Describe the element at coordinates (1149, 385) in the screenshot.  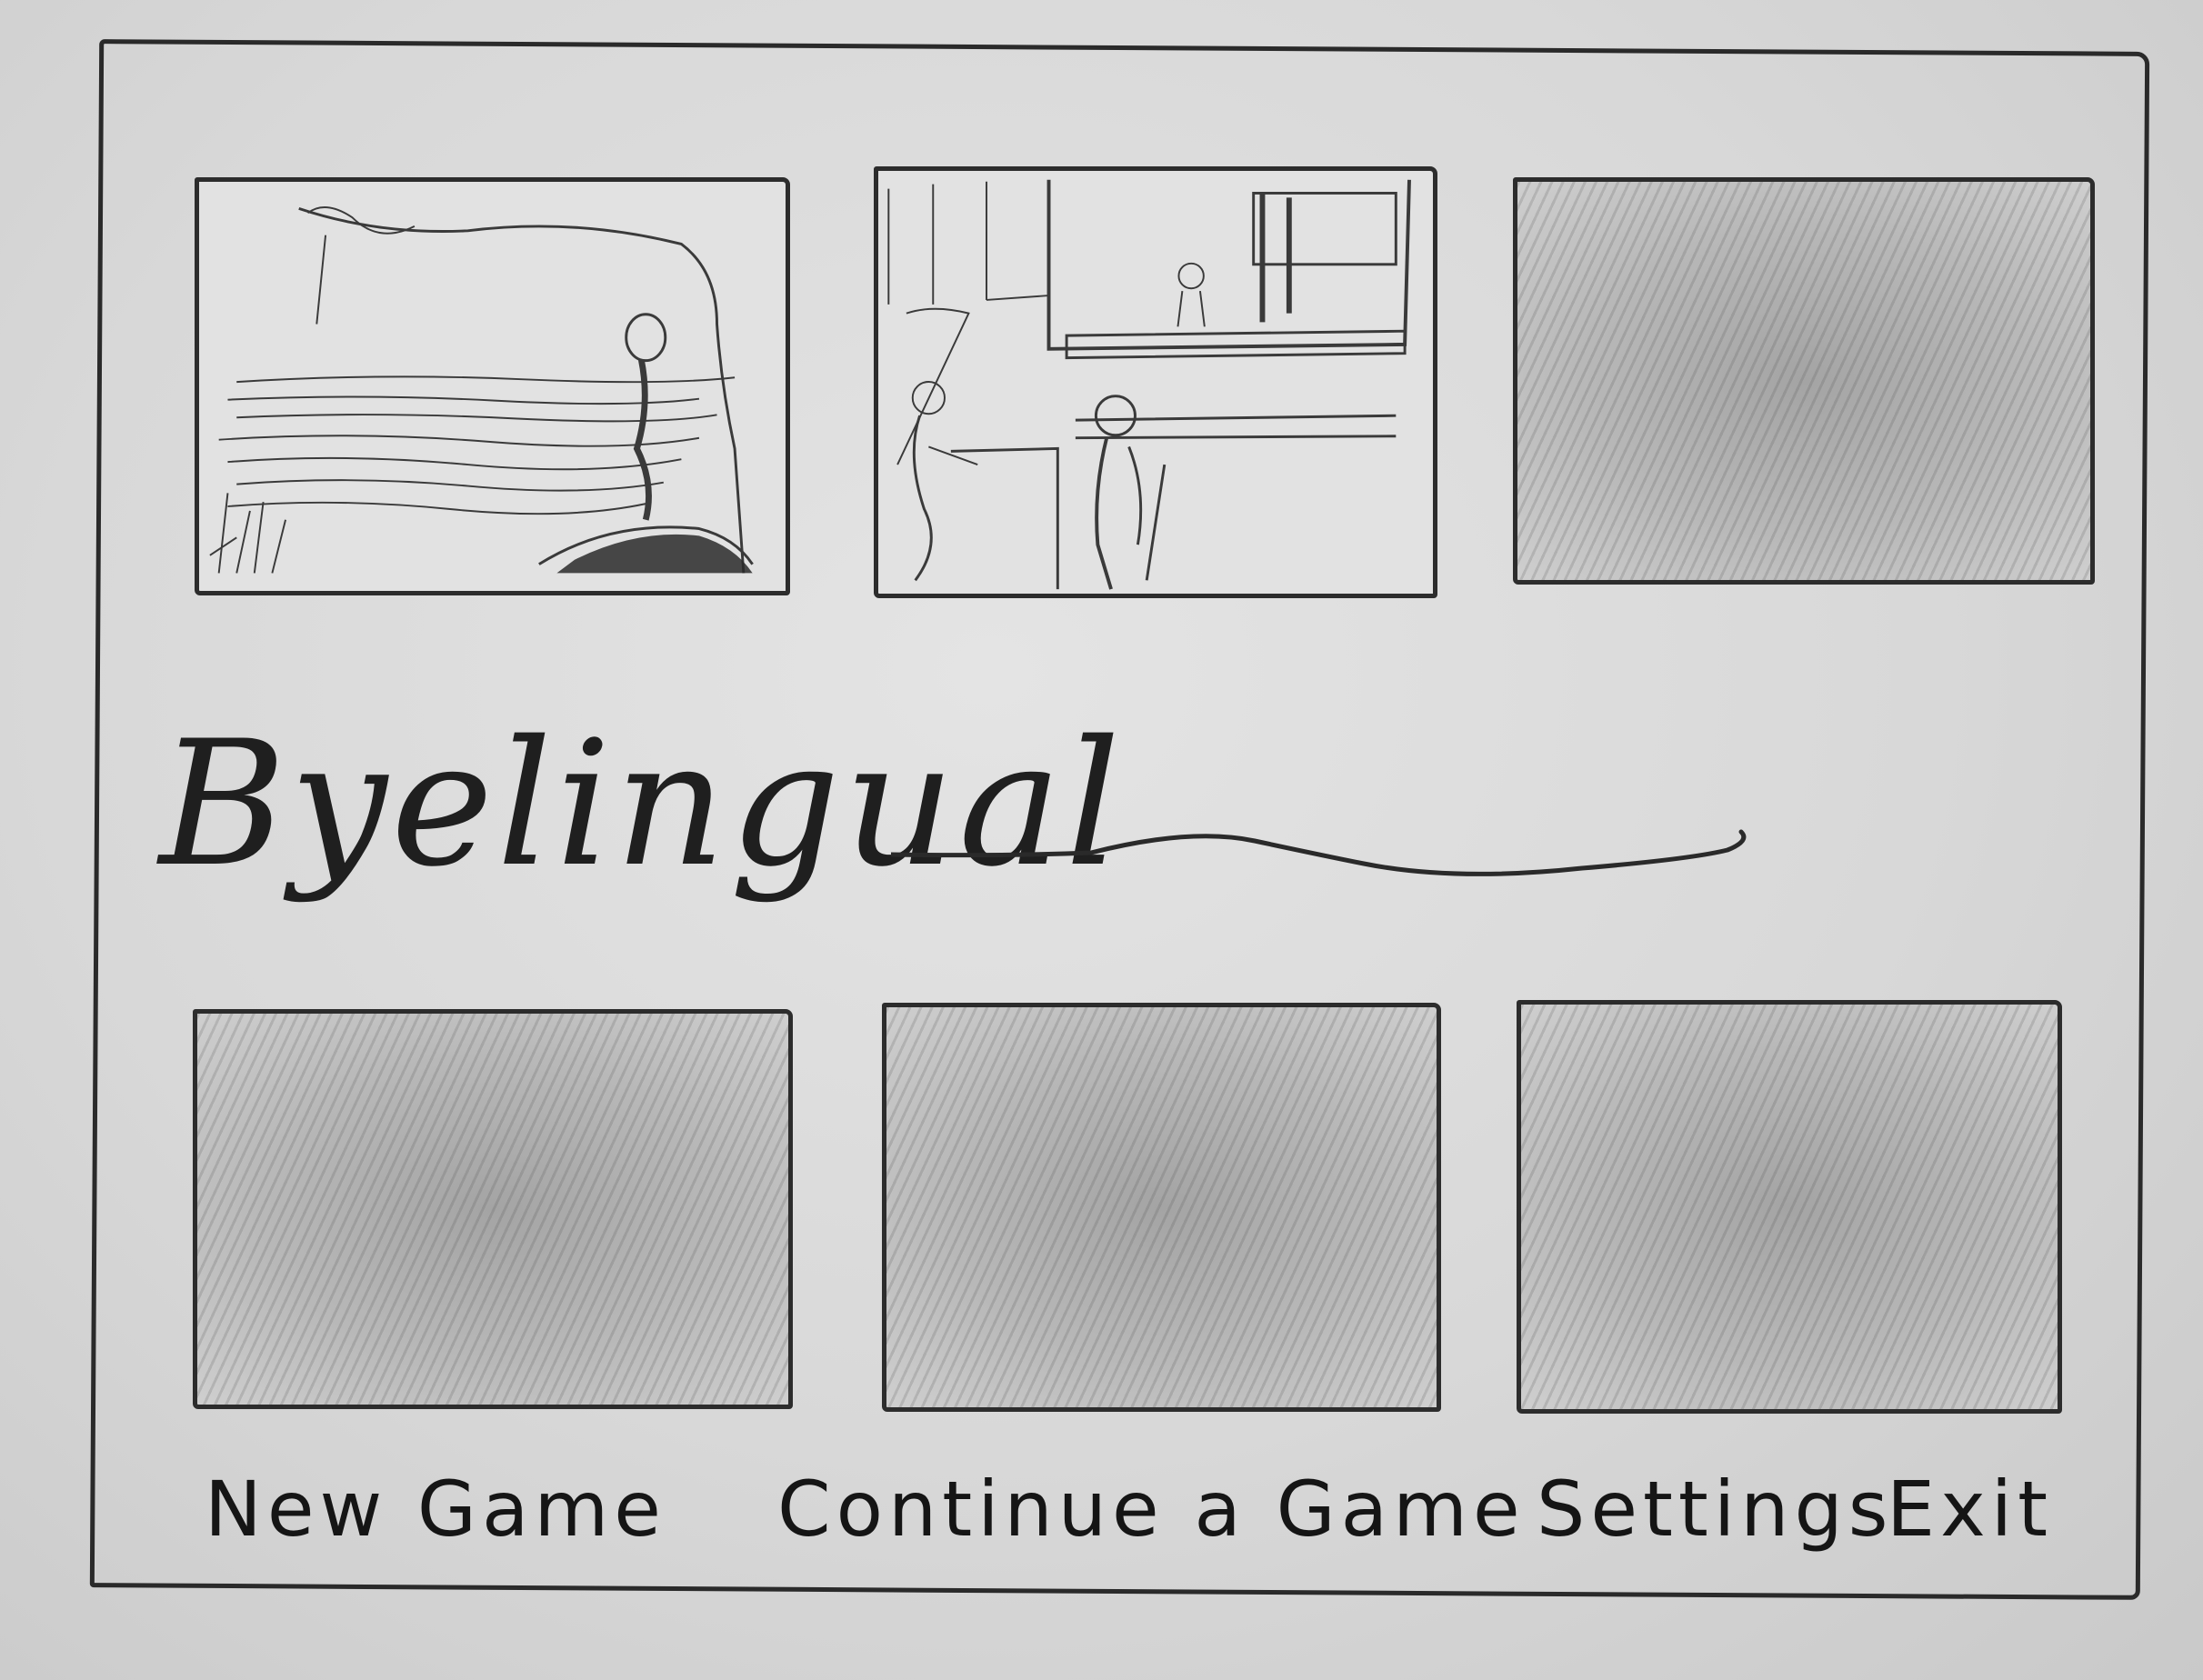
I see `cafe-sketch-image` at that location.